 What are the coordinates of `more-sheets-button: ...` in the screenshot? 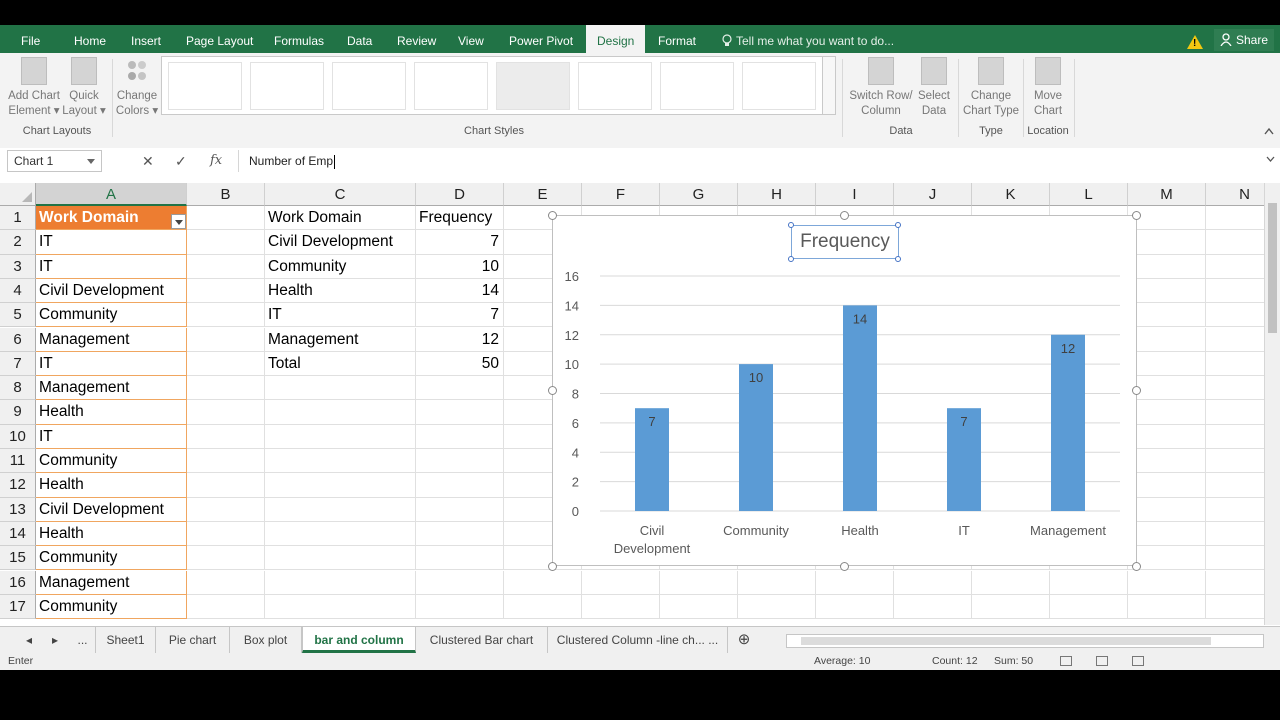 It's located at (83, 640).